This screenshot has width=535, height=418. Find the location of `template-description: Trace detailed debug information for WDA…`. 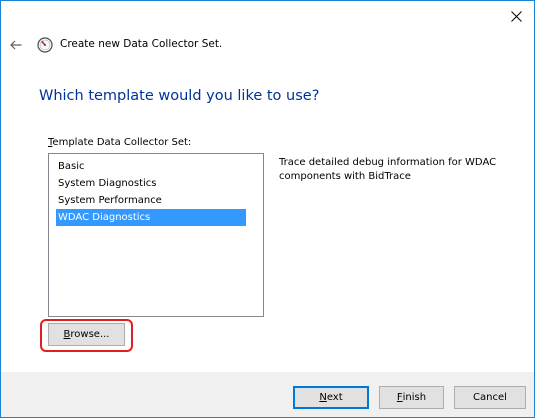

template-description: Trace detailed debug information for WDA… is located at coordinates (388, 169).